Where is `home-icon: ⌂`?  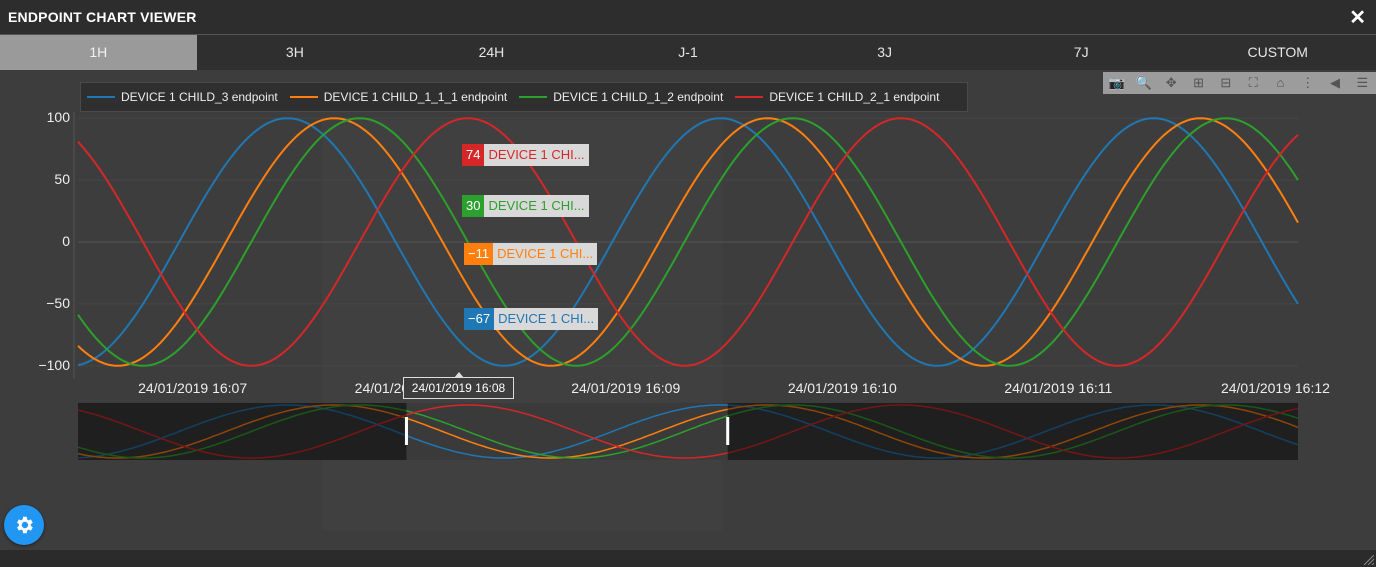 home-icon: ⌂ is located at coordinates (1280, 83).